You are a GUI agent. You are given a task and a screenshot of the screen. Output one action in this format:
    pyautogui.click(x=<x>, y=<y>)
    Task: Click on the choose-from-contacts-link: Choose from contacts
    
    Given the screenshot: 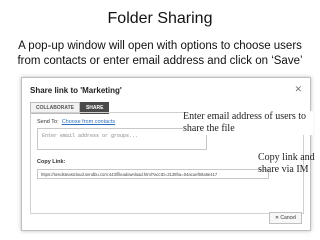 What is the action you would take?
    pyautogui.click(x=89, y=122)
    